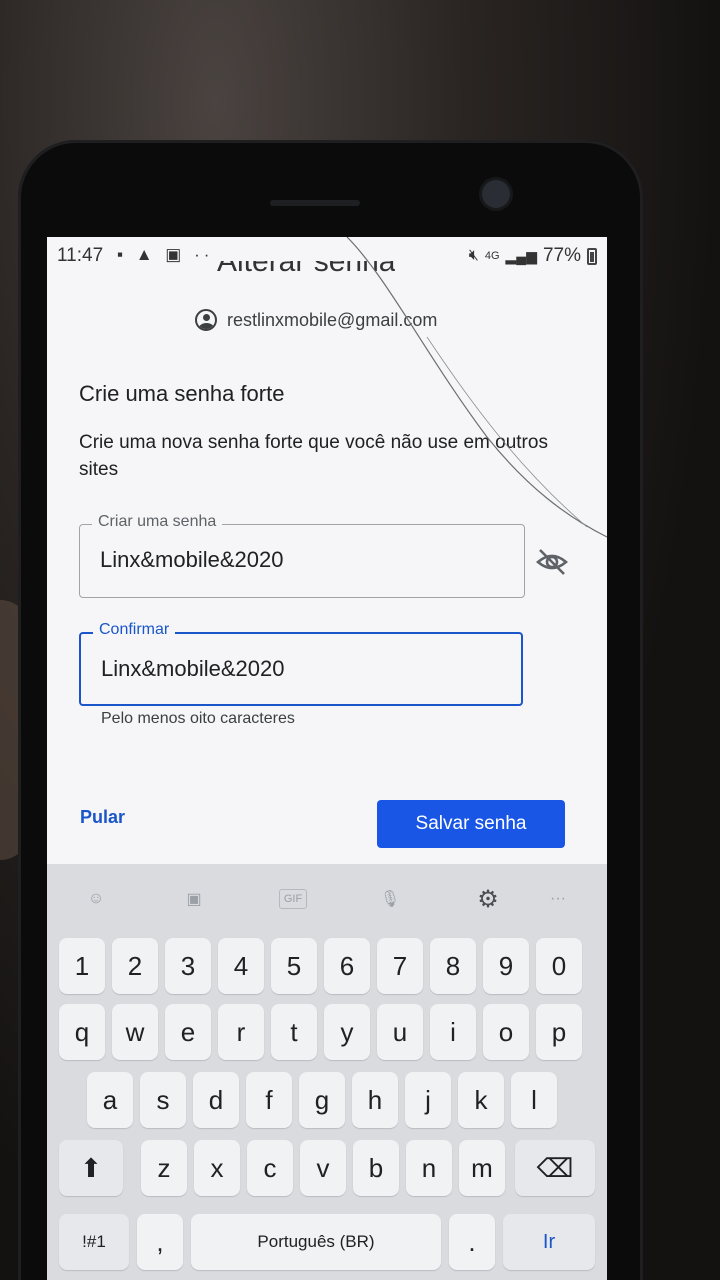 This screenshot has width=720, height=1280. Describe the element at coordinates (400, 1032) in the screenshot. I see `key-u: u` at that location.